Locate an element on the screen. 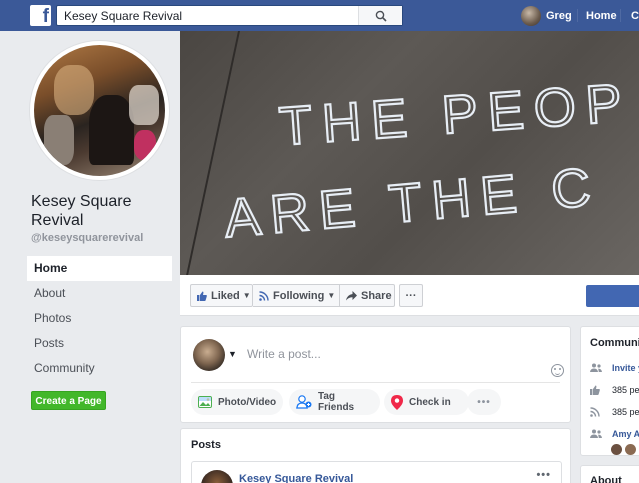 The image size is (639, 483). page-title: Kesey Square Revival is located at coordinates (101, 211).